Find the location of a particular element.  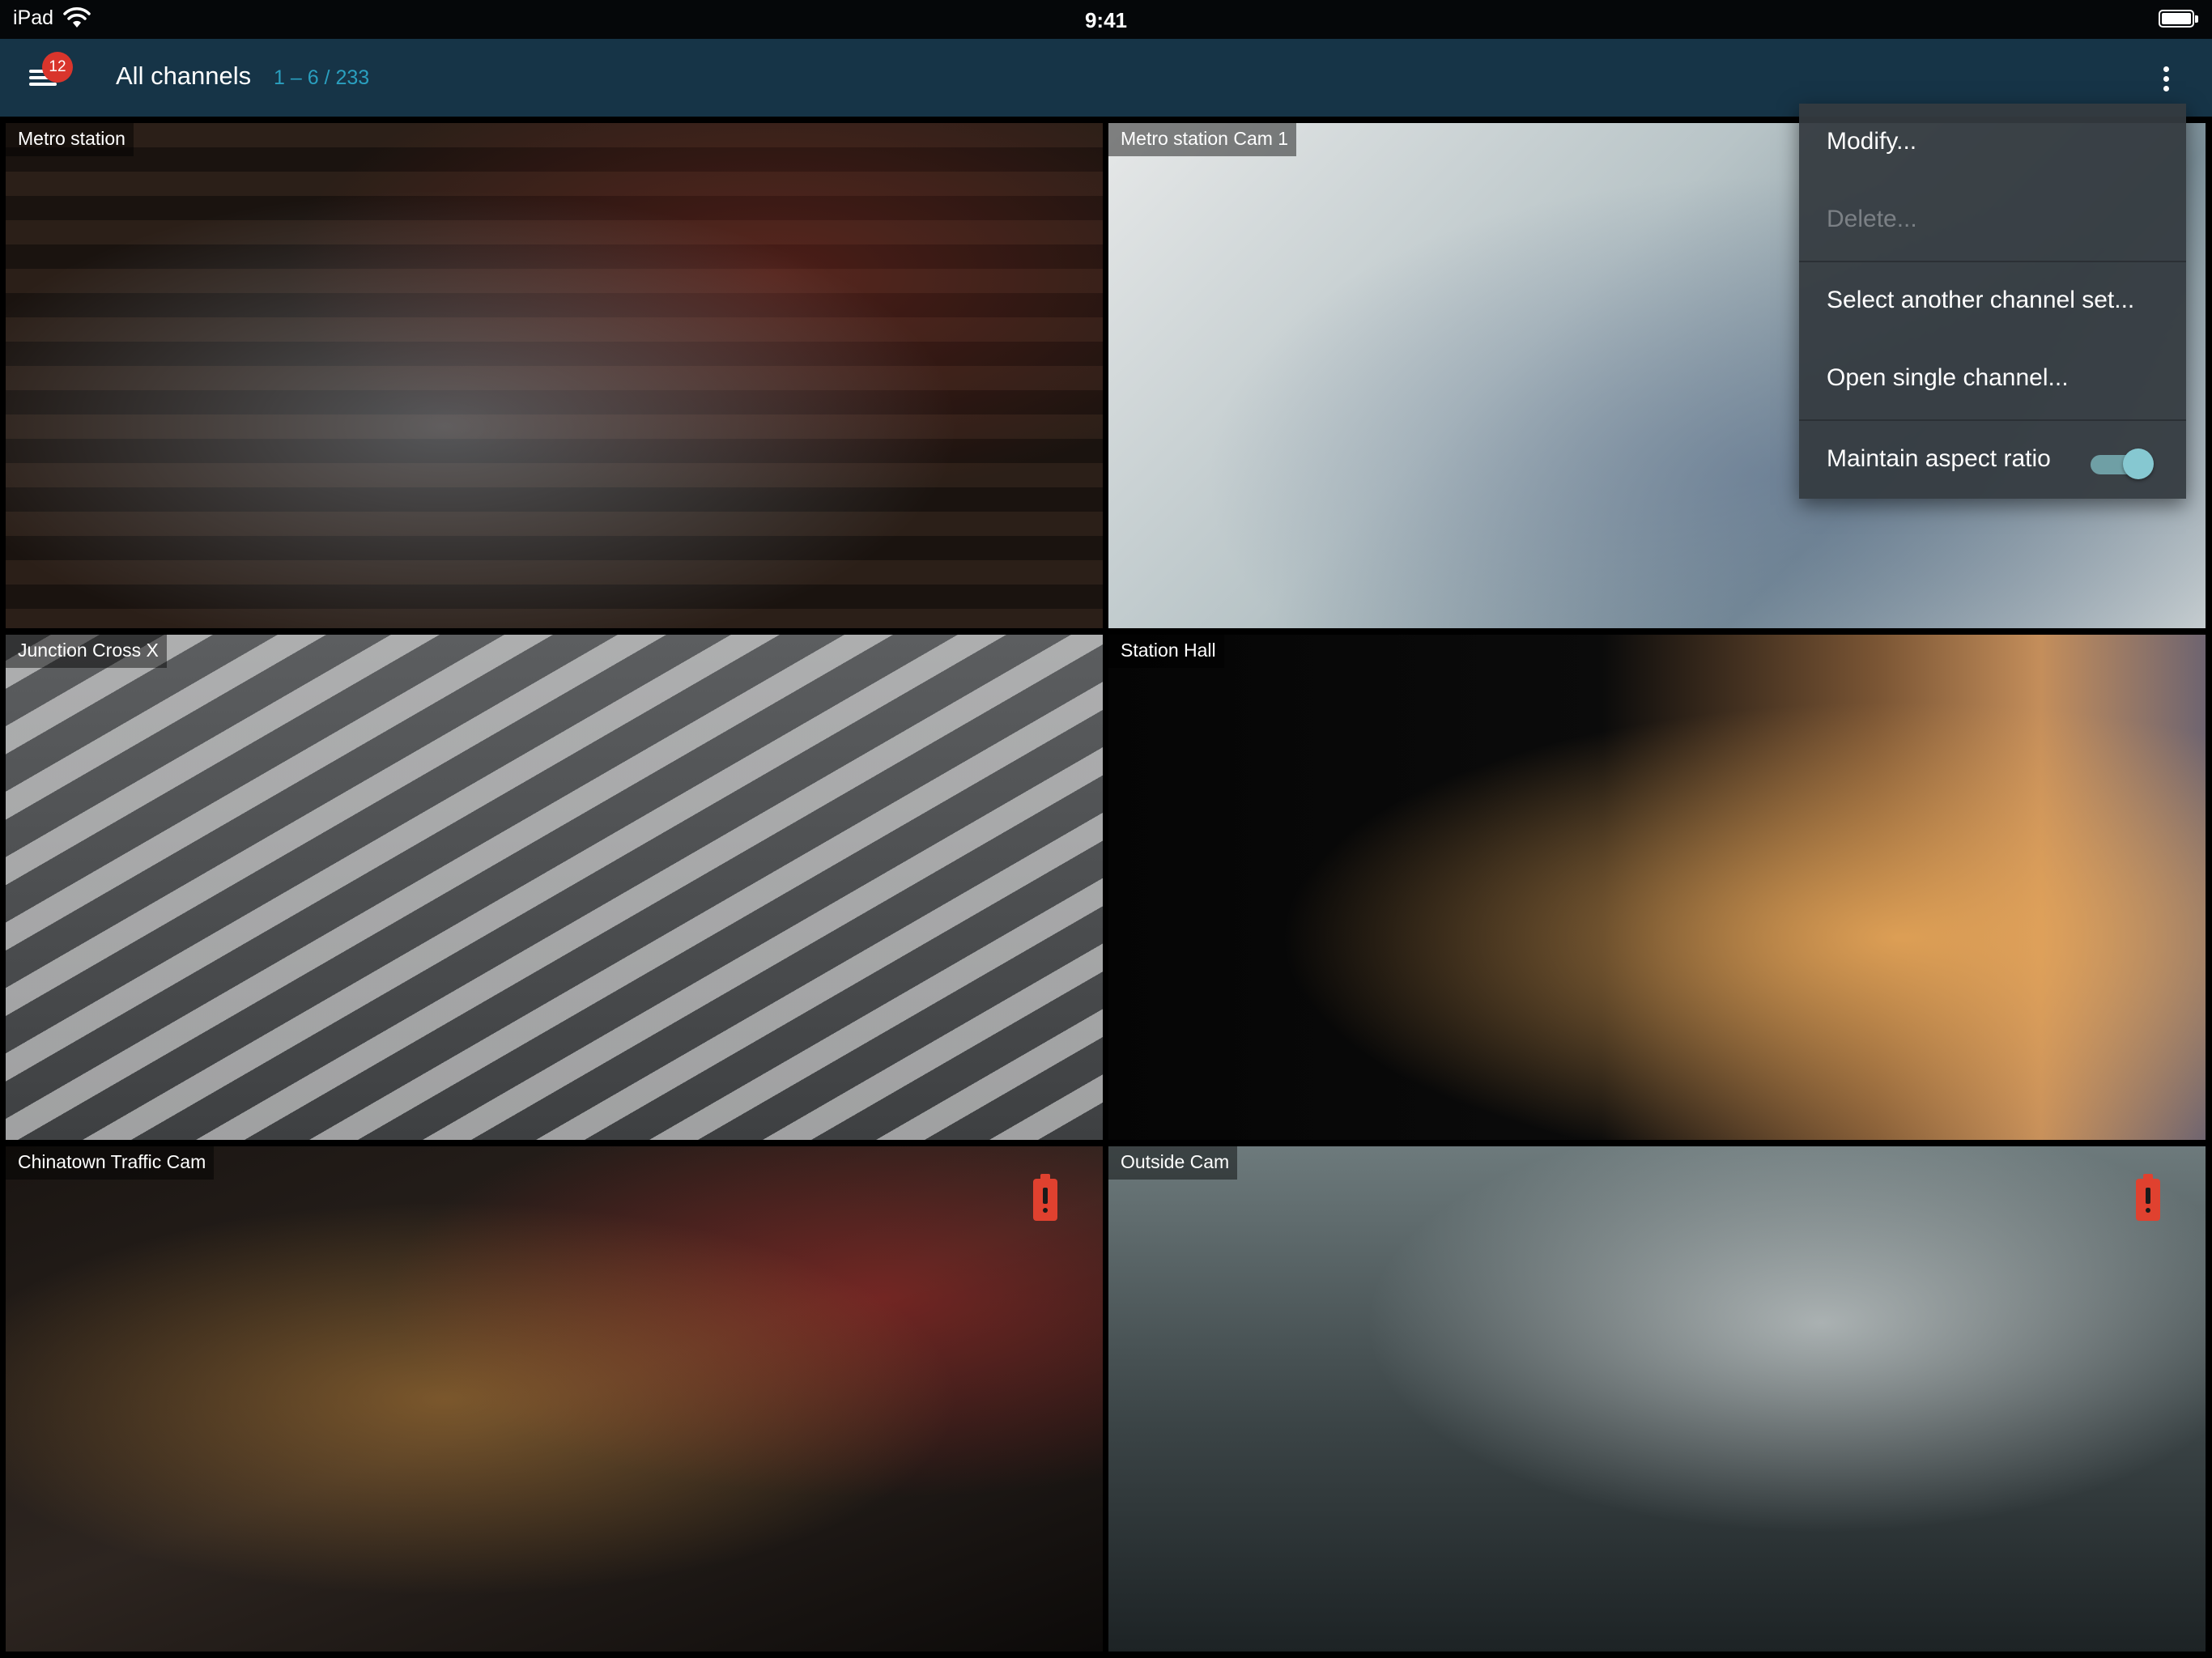

channel-range: 1 – 6 / 233 is located at coordinates (322, 77).